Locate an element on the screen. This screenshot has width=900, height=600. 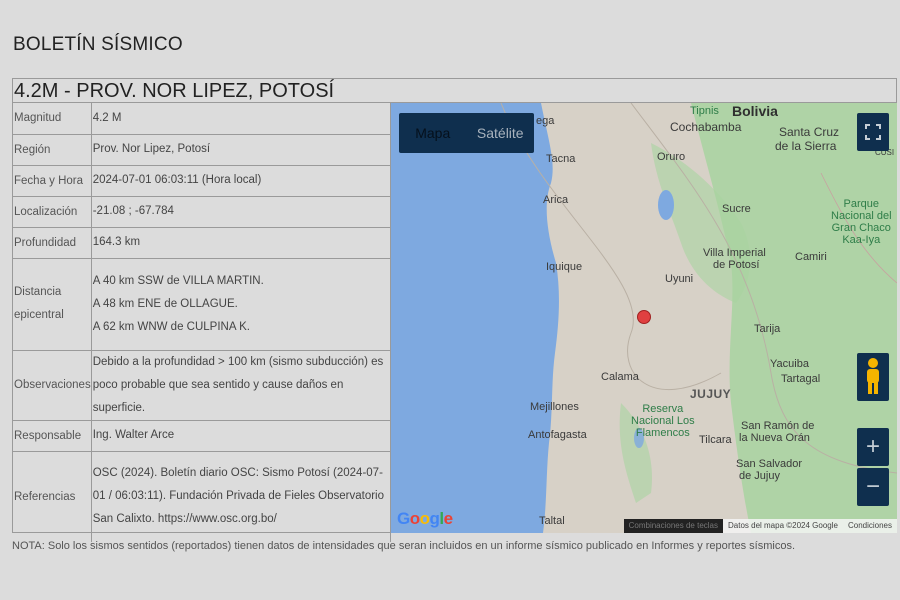
row-magnitude: Magnitud 4.2 M is located at coordinates (202, 119).